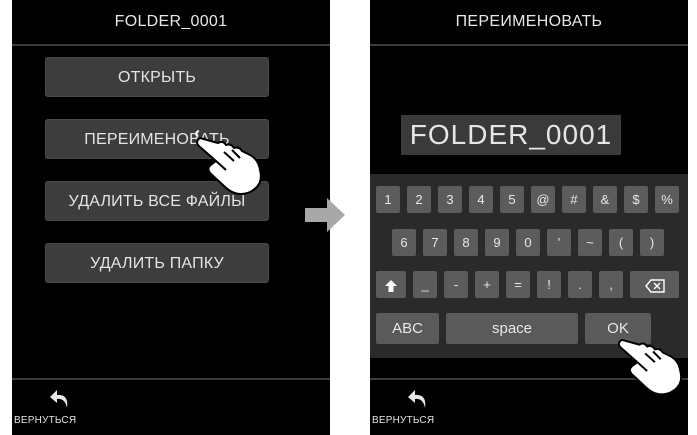  Describe the element at coordinates (512, 199) in the screenshot. I see `key: 5` at that location.